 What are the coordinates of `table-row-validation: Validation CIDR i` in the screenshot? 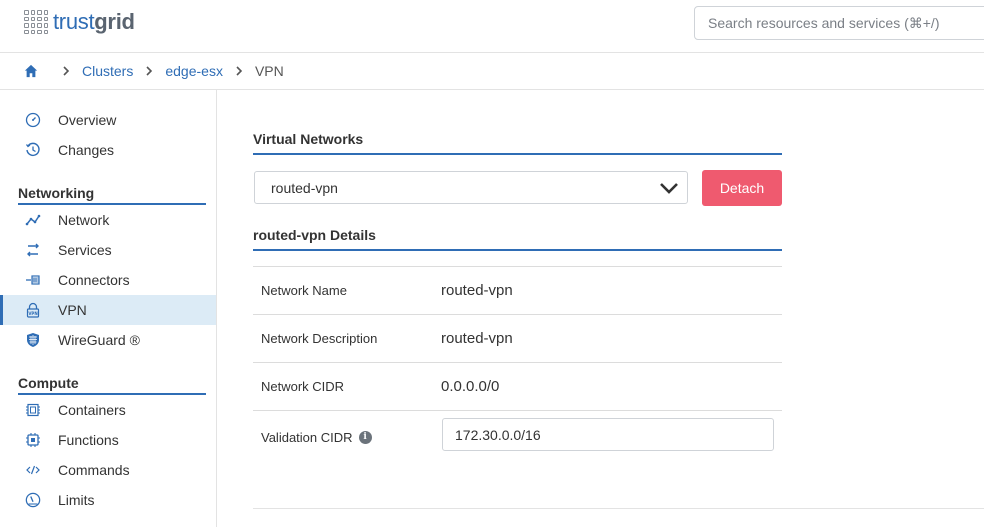 It's located at (517, 437).